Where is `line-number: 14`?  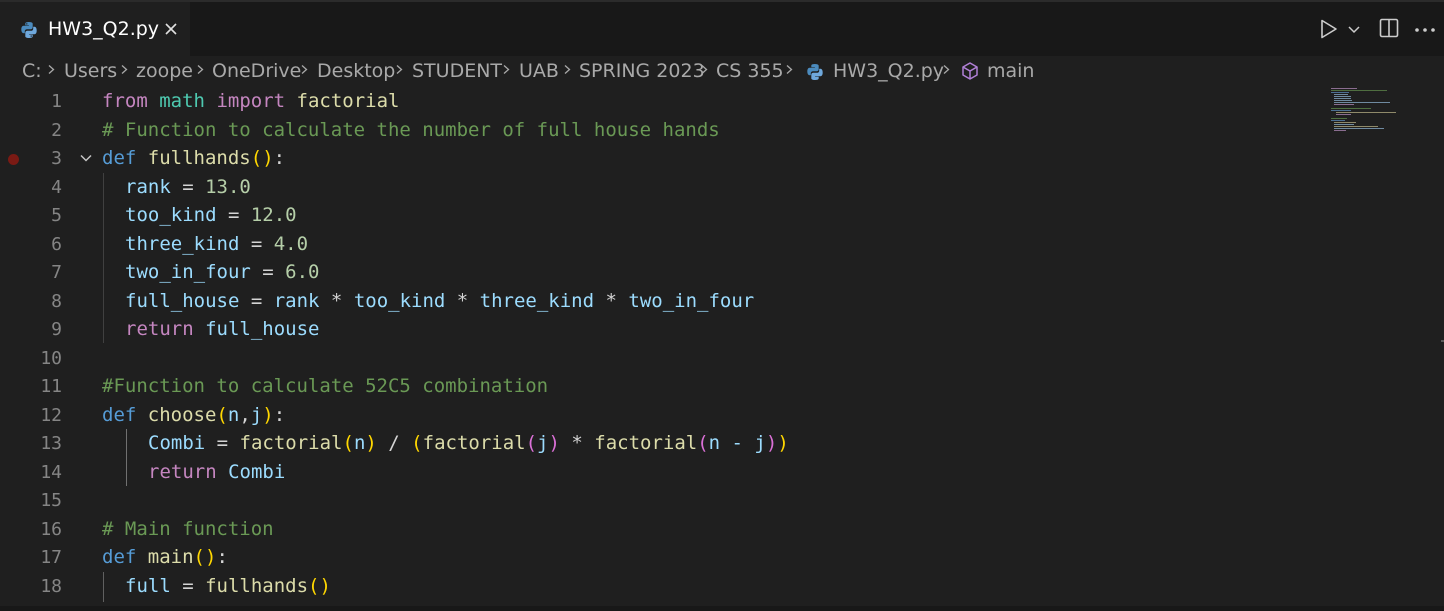 line-number: 14 is located at coordinates (51, 472).